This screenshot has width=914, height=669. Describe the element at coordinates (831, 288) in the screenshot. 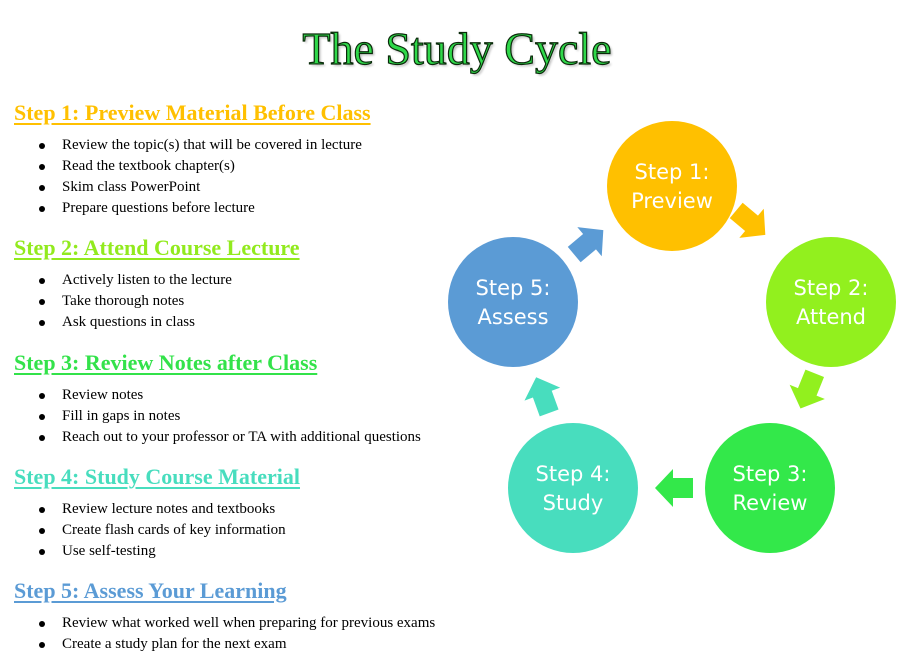

I see `cycle-label: Step 2:` at that location.